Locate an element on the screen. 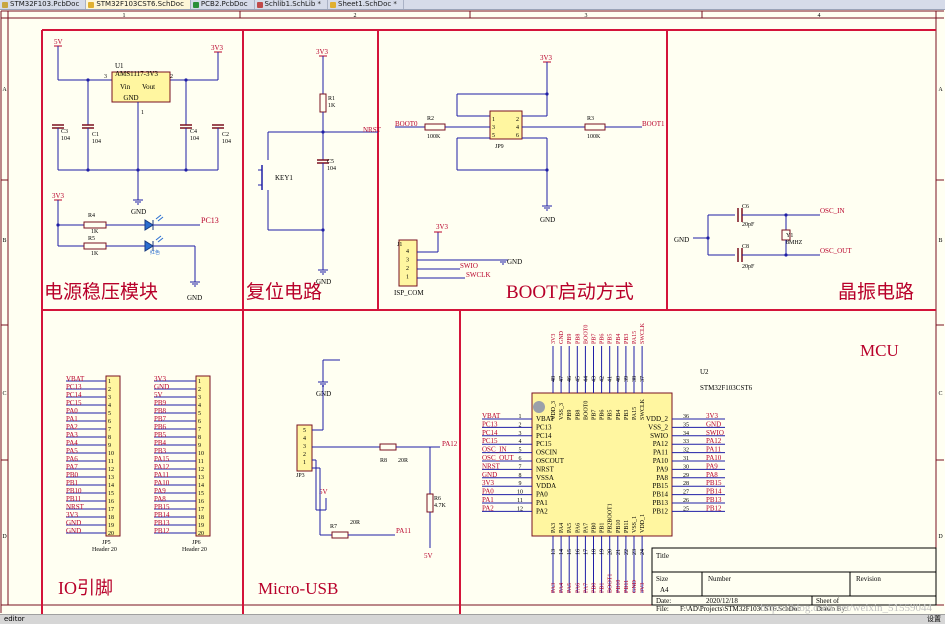  net-label: VBAT is located at coordinates (75, 379).